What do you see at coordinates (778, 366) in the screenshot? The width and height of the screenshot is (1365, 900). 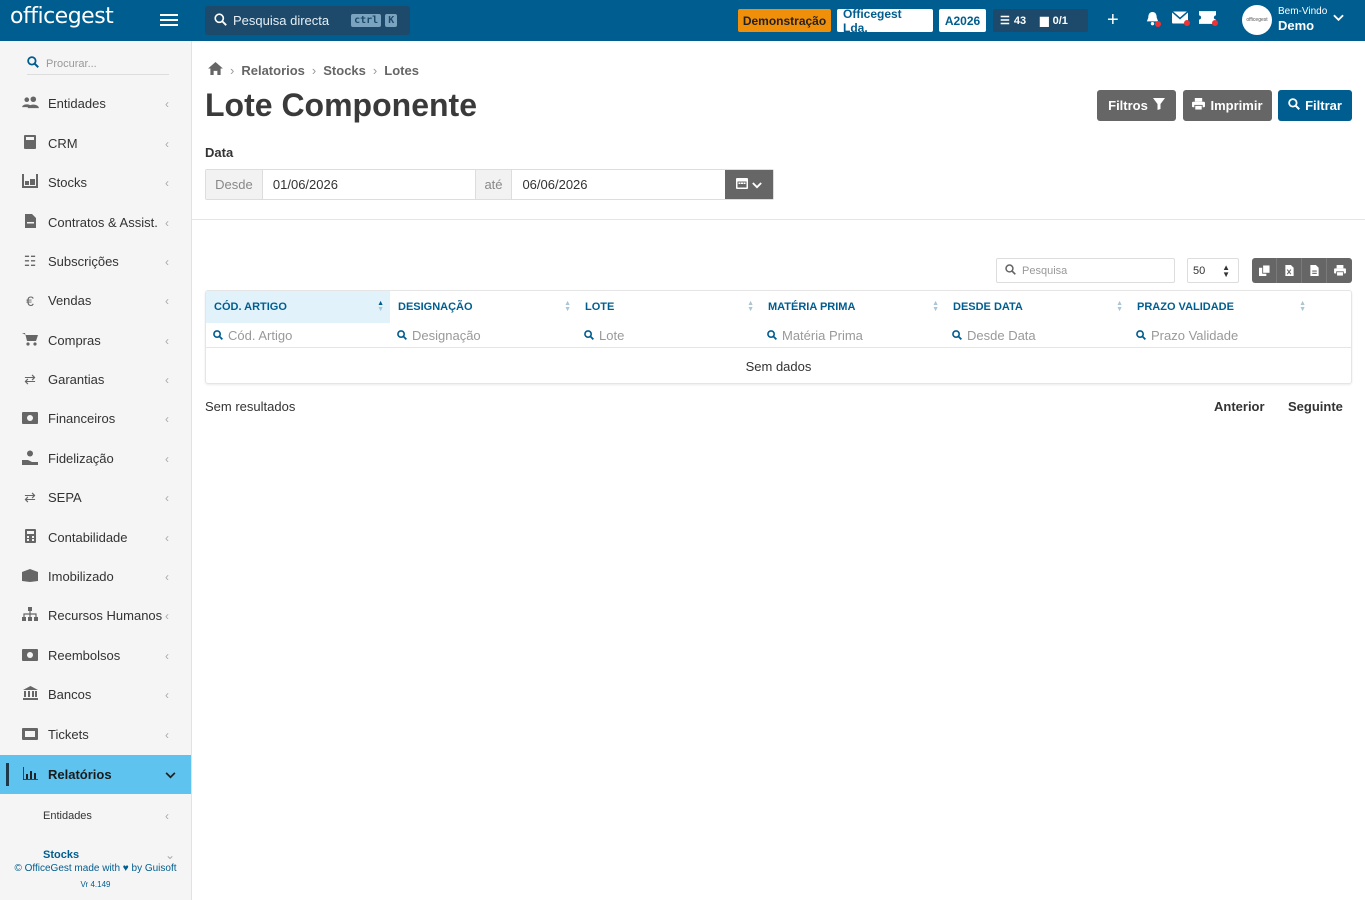 I see `empty-message: Sem dados` at bounding box center [778, 366].